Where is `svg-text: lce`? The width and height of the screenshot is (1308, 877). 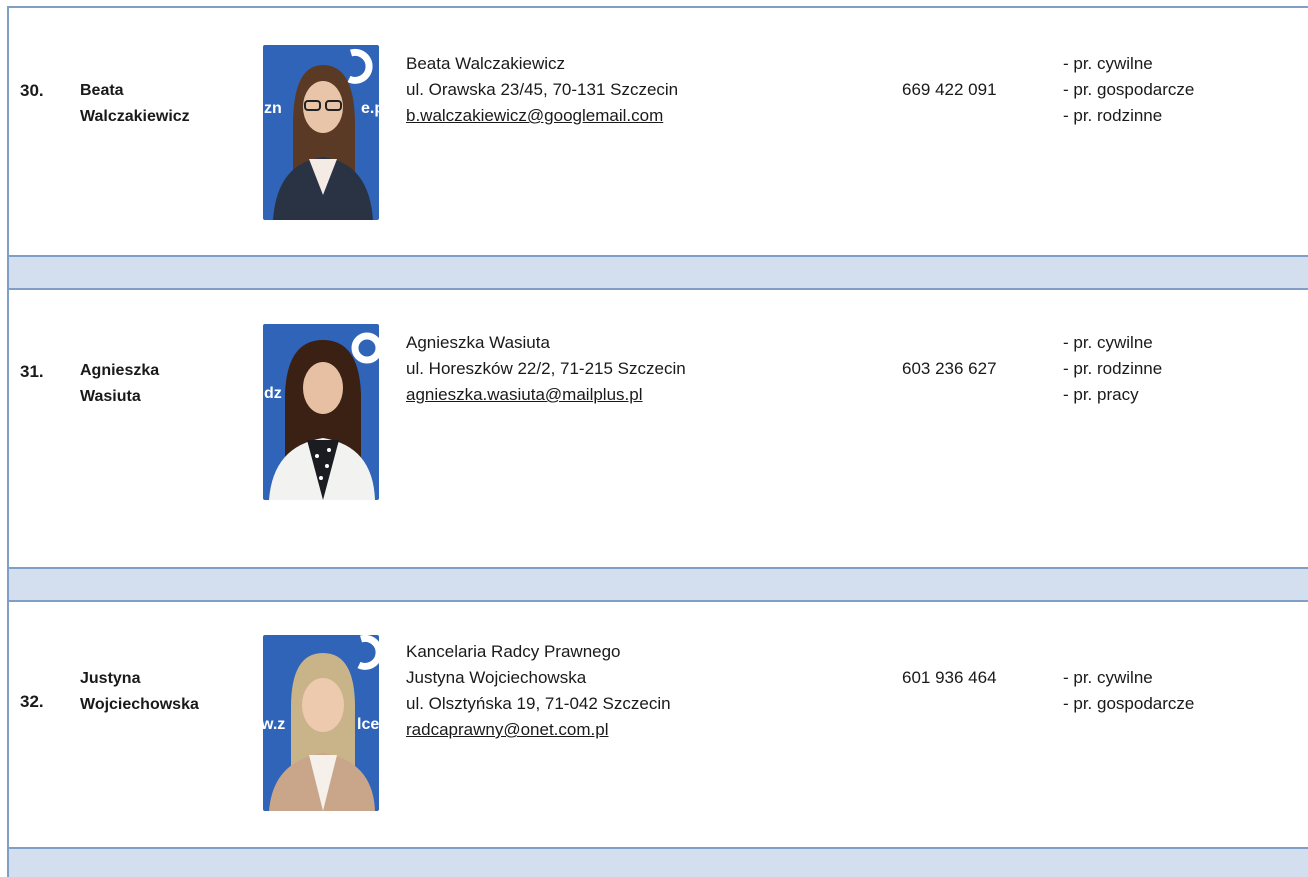 svg-text: lce is located at coordinates (368, 724).